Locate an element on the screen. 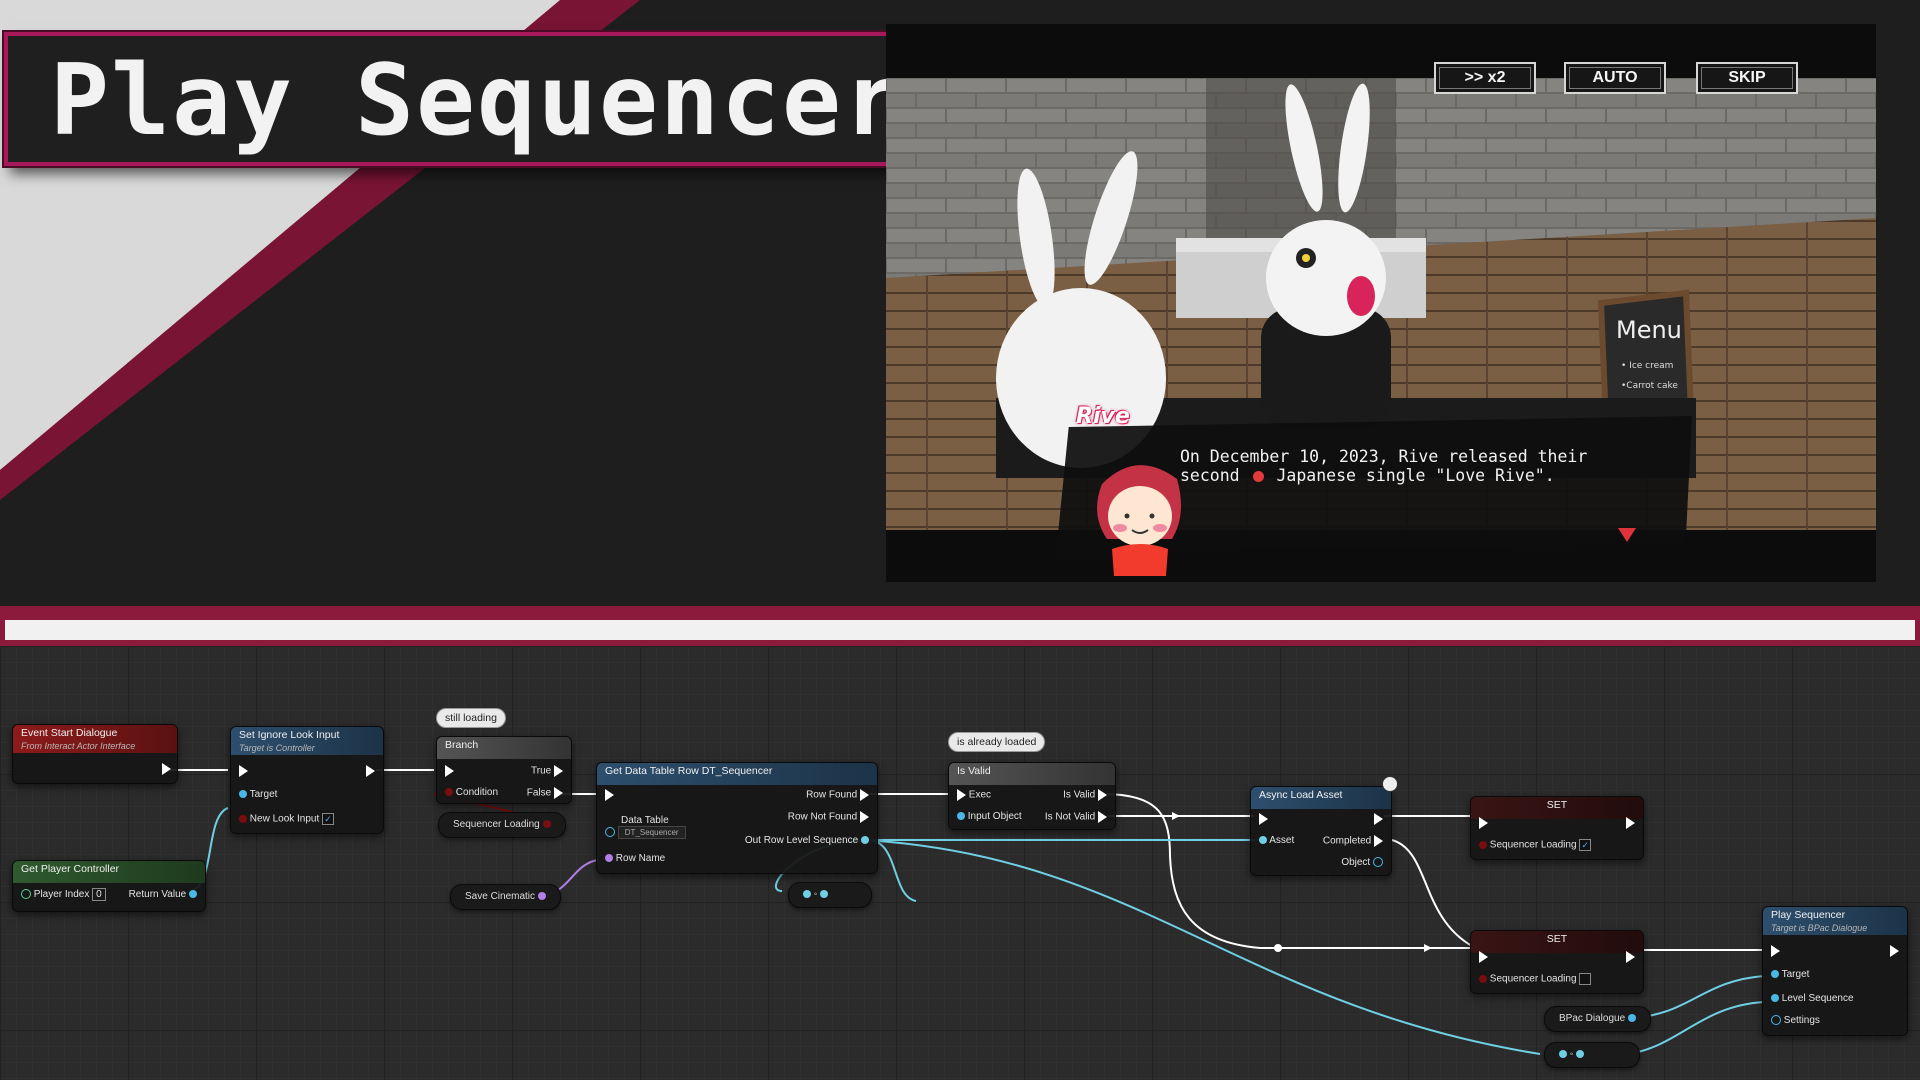 Image resolution: width=1920 pixels, height=1080 pixels. section-divider is located at coordinates (960, 626).